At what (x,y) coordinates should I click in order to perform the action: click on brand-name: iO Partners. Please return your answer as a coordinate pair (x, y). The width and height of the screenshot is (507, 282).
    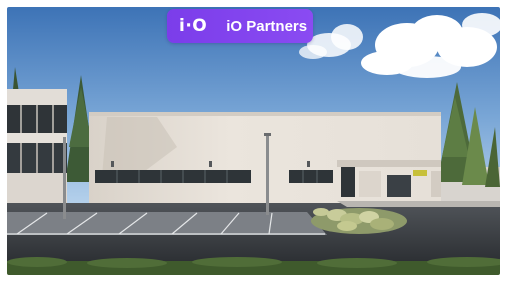
    Looking at the image, I should click on (267, 26).